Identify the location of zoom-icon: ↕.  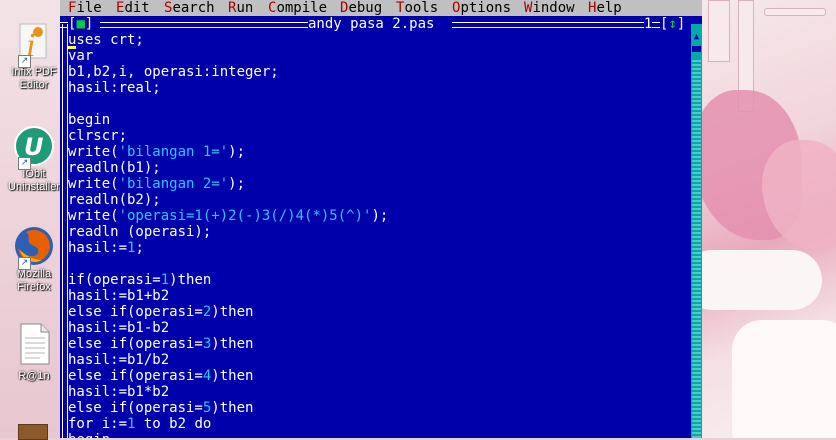
(672, 24).